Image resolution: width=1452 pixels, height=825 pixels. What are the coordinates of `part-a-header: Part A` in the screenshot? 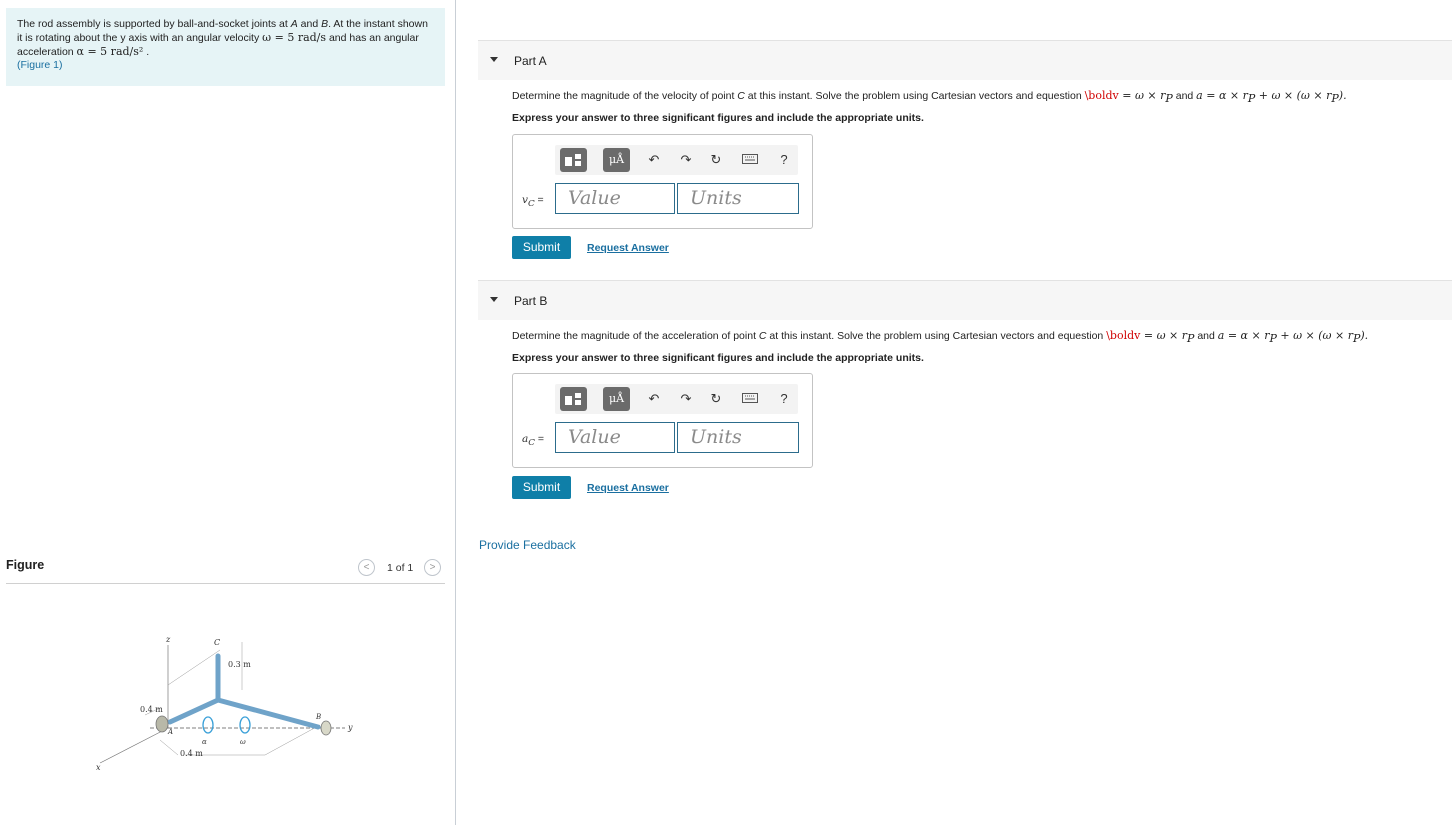 It's located at (965, 60).